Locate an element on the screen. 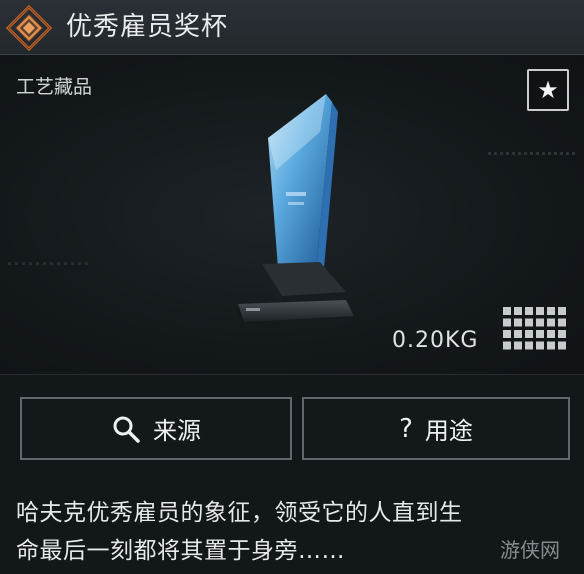  star-icon: ★ is located at coordinates (548, 90).